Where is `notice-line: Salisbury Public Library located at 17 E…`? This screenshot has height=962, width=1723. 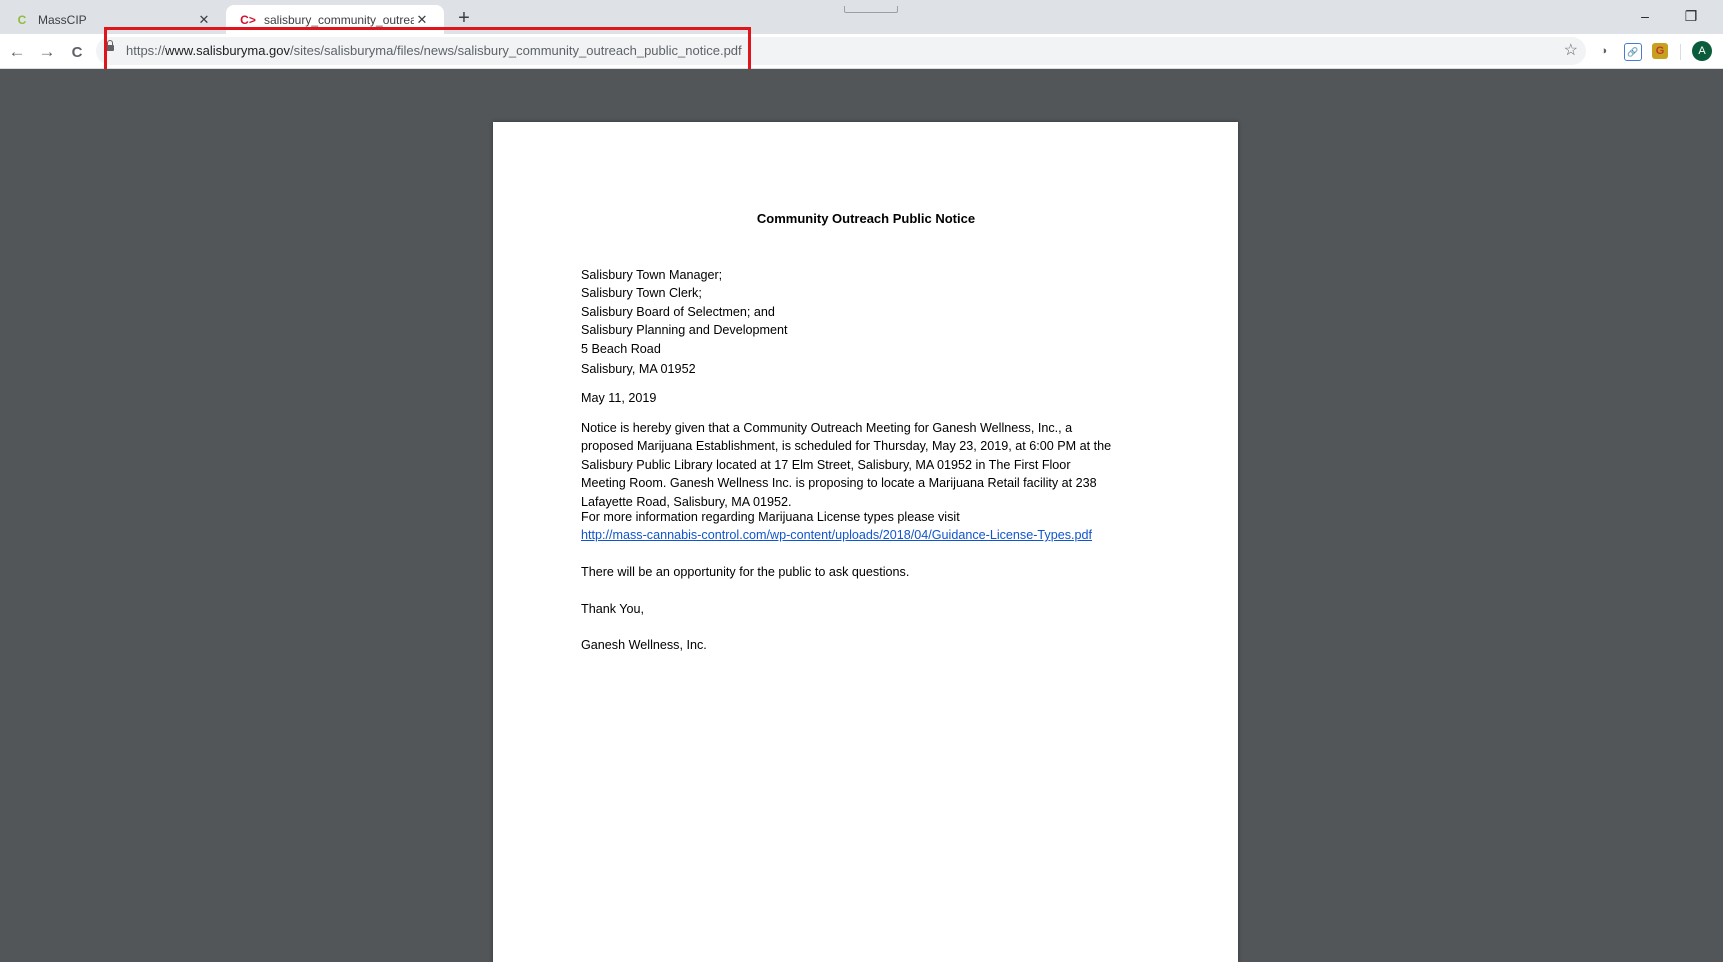 notice-line: Salisbury Public Library located at 17 E… is located at coordinates (826, 464).